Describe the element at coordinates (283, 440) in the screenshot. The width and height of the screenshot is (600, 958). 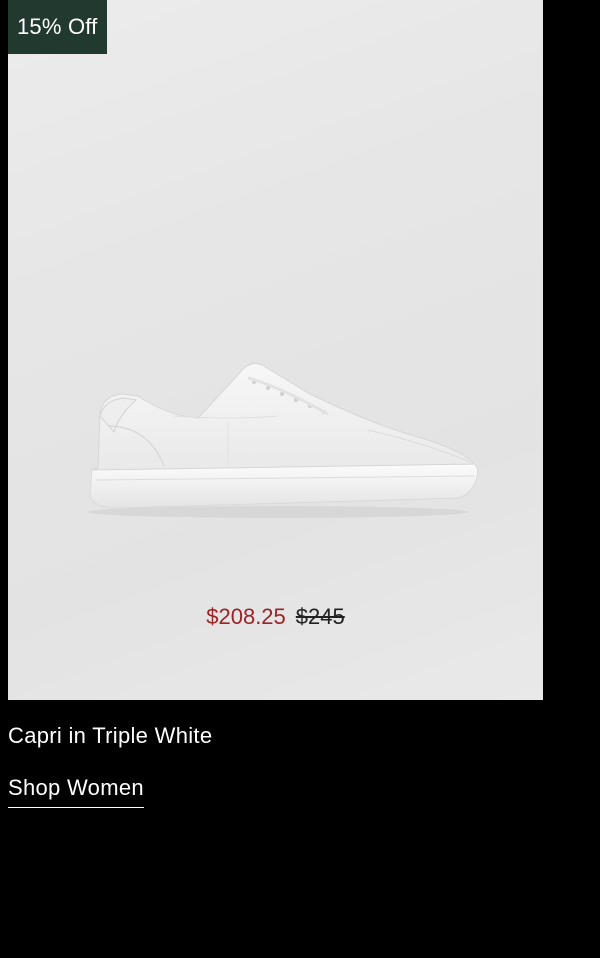
I see `sneaker-image` at that location.